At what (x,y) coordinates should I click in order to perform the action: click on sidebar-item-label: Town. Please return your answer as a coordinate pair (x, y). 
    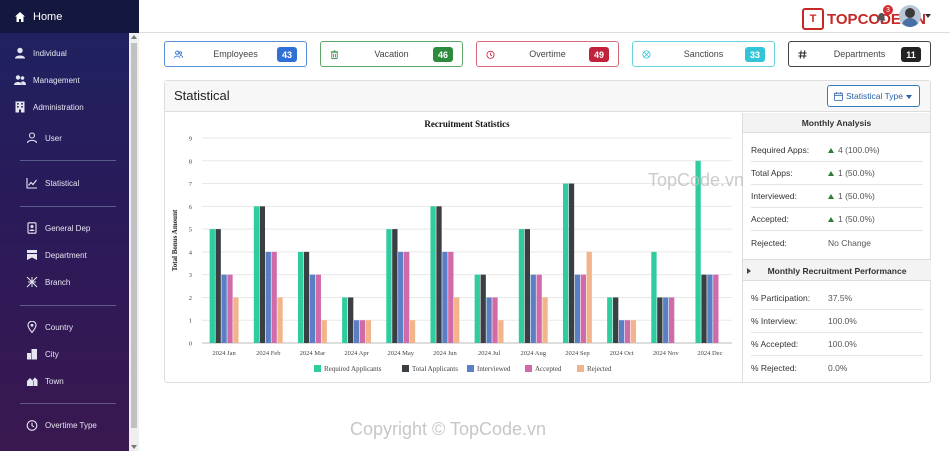
    Looking at the image, I should click on (54, 381).